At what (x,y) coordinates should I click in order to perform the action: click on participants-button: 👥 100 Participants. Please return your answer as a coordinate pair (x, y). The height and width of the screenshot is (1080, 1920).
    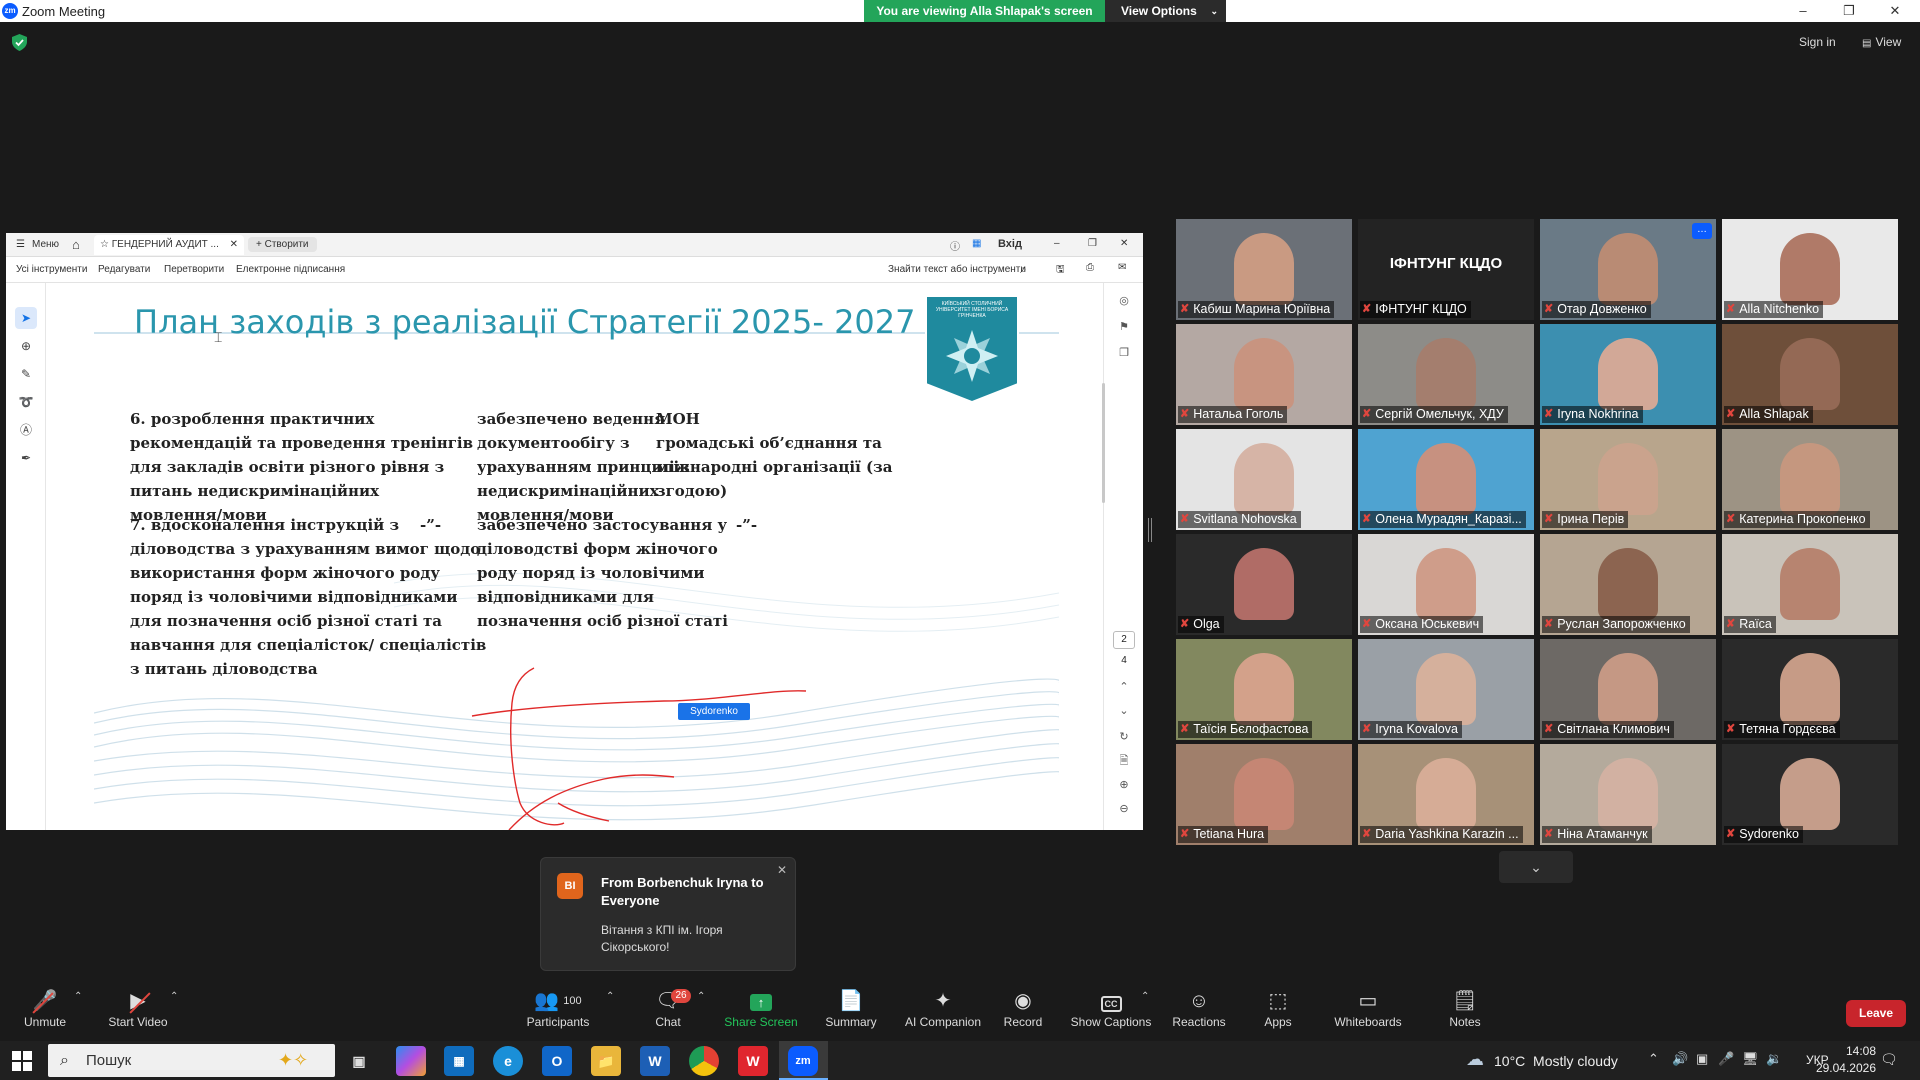
    Looking at the image, I should click on (558, 1008).